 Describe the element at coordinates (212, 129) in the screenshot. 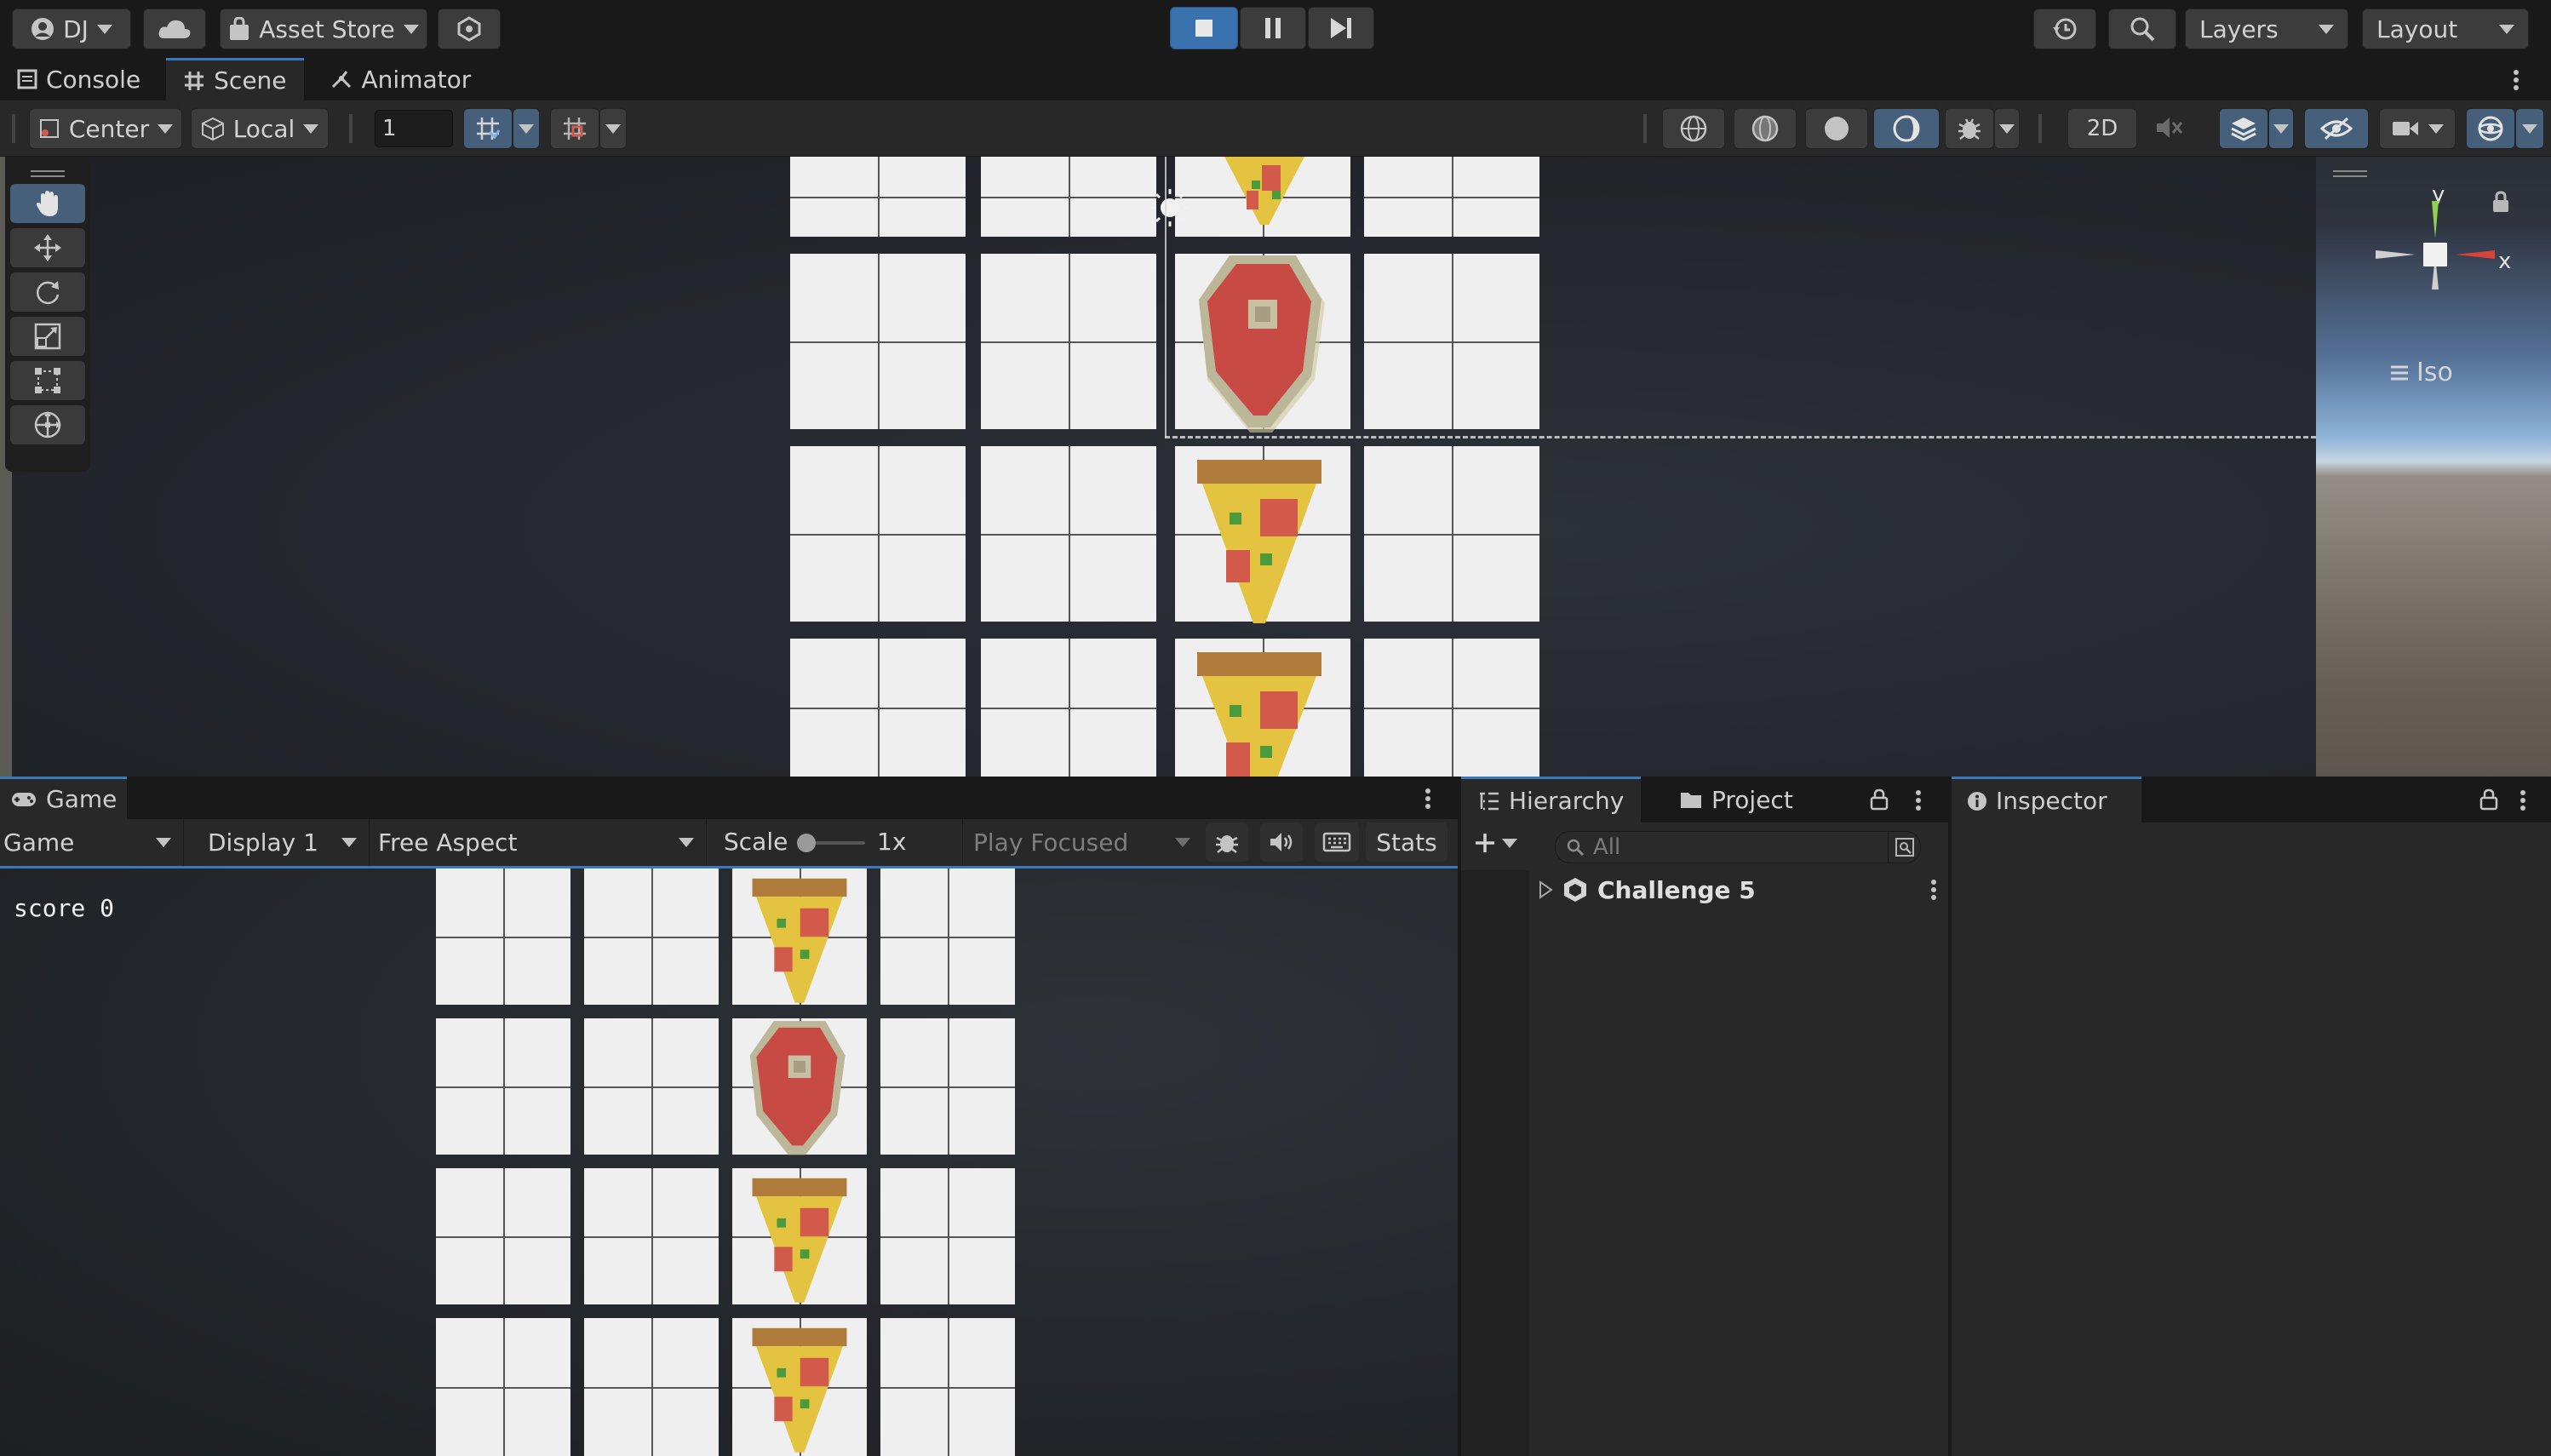

I see `cube-icon` at that location.